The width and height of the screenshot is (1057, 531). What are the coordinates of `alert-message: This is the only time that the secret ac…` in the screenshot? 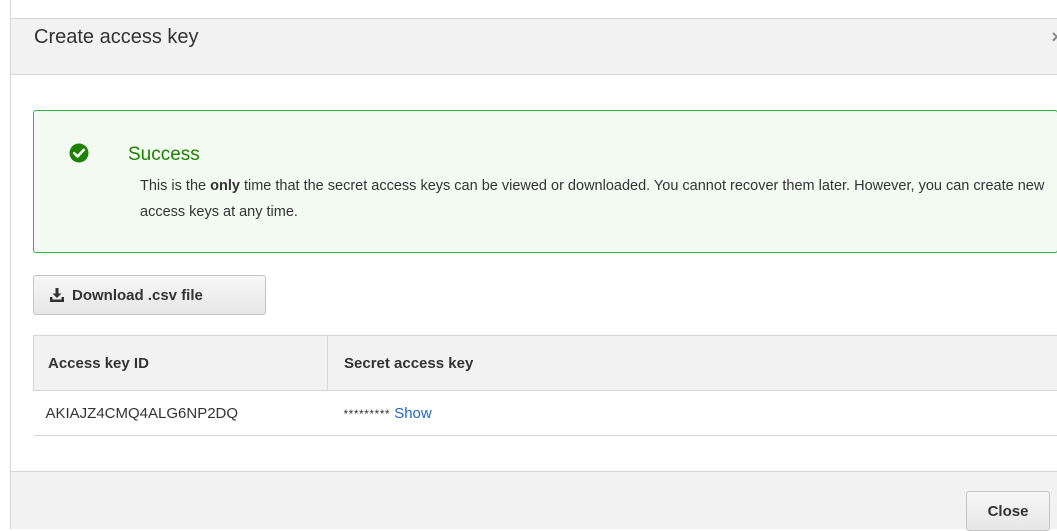 It's located at (595, 199).